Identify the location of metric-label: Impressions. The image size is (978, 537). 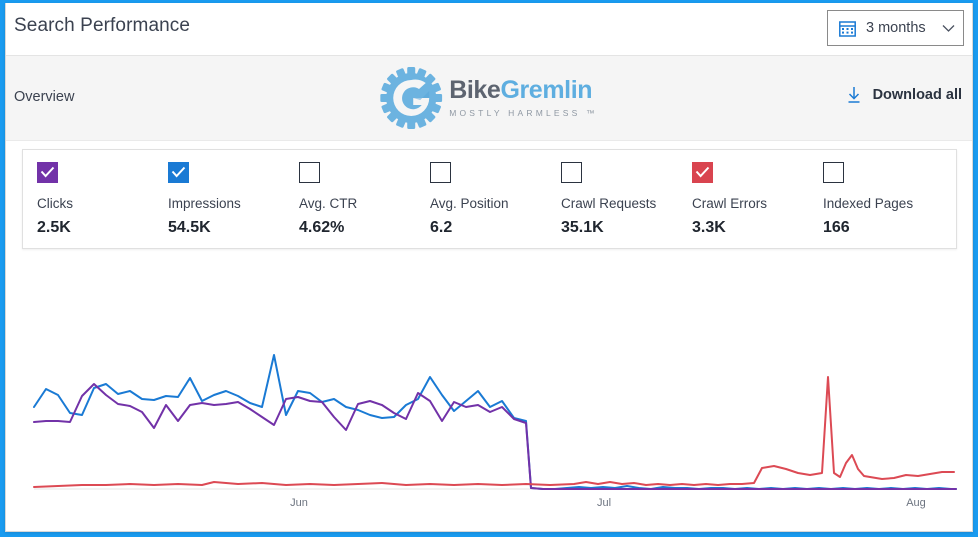
(204, 203).